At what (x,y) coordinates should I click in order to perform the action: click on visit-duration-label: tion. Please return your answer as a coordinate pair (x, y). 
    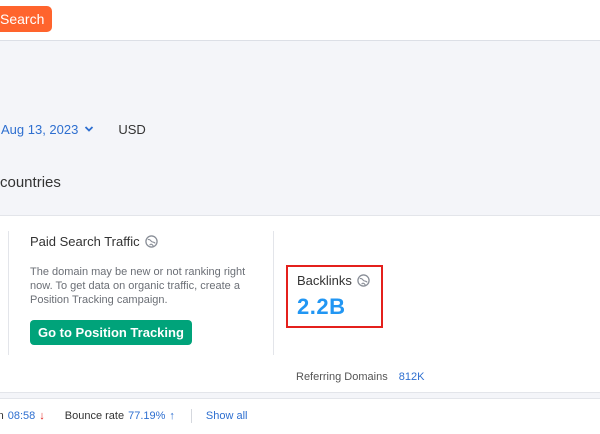
    Looking at the image, I should click on (2, 416).